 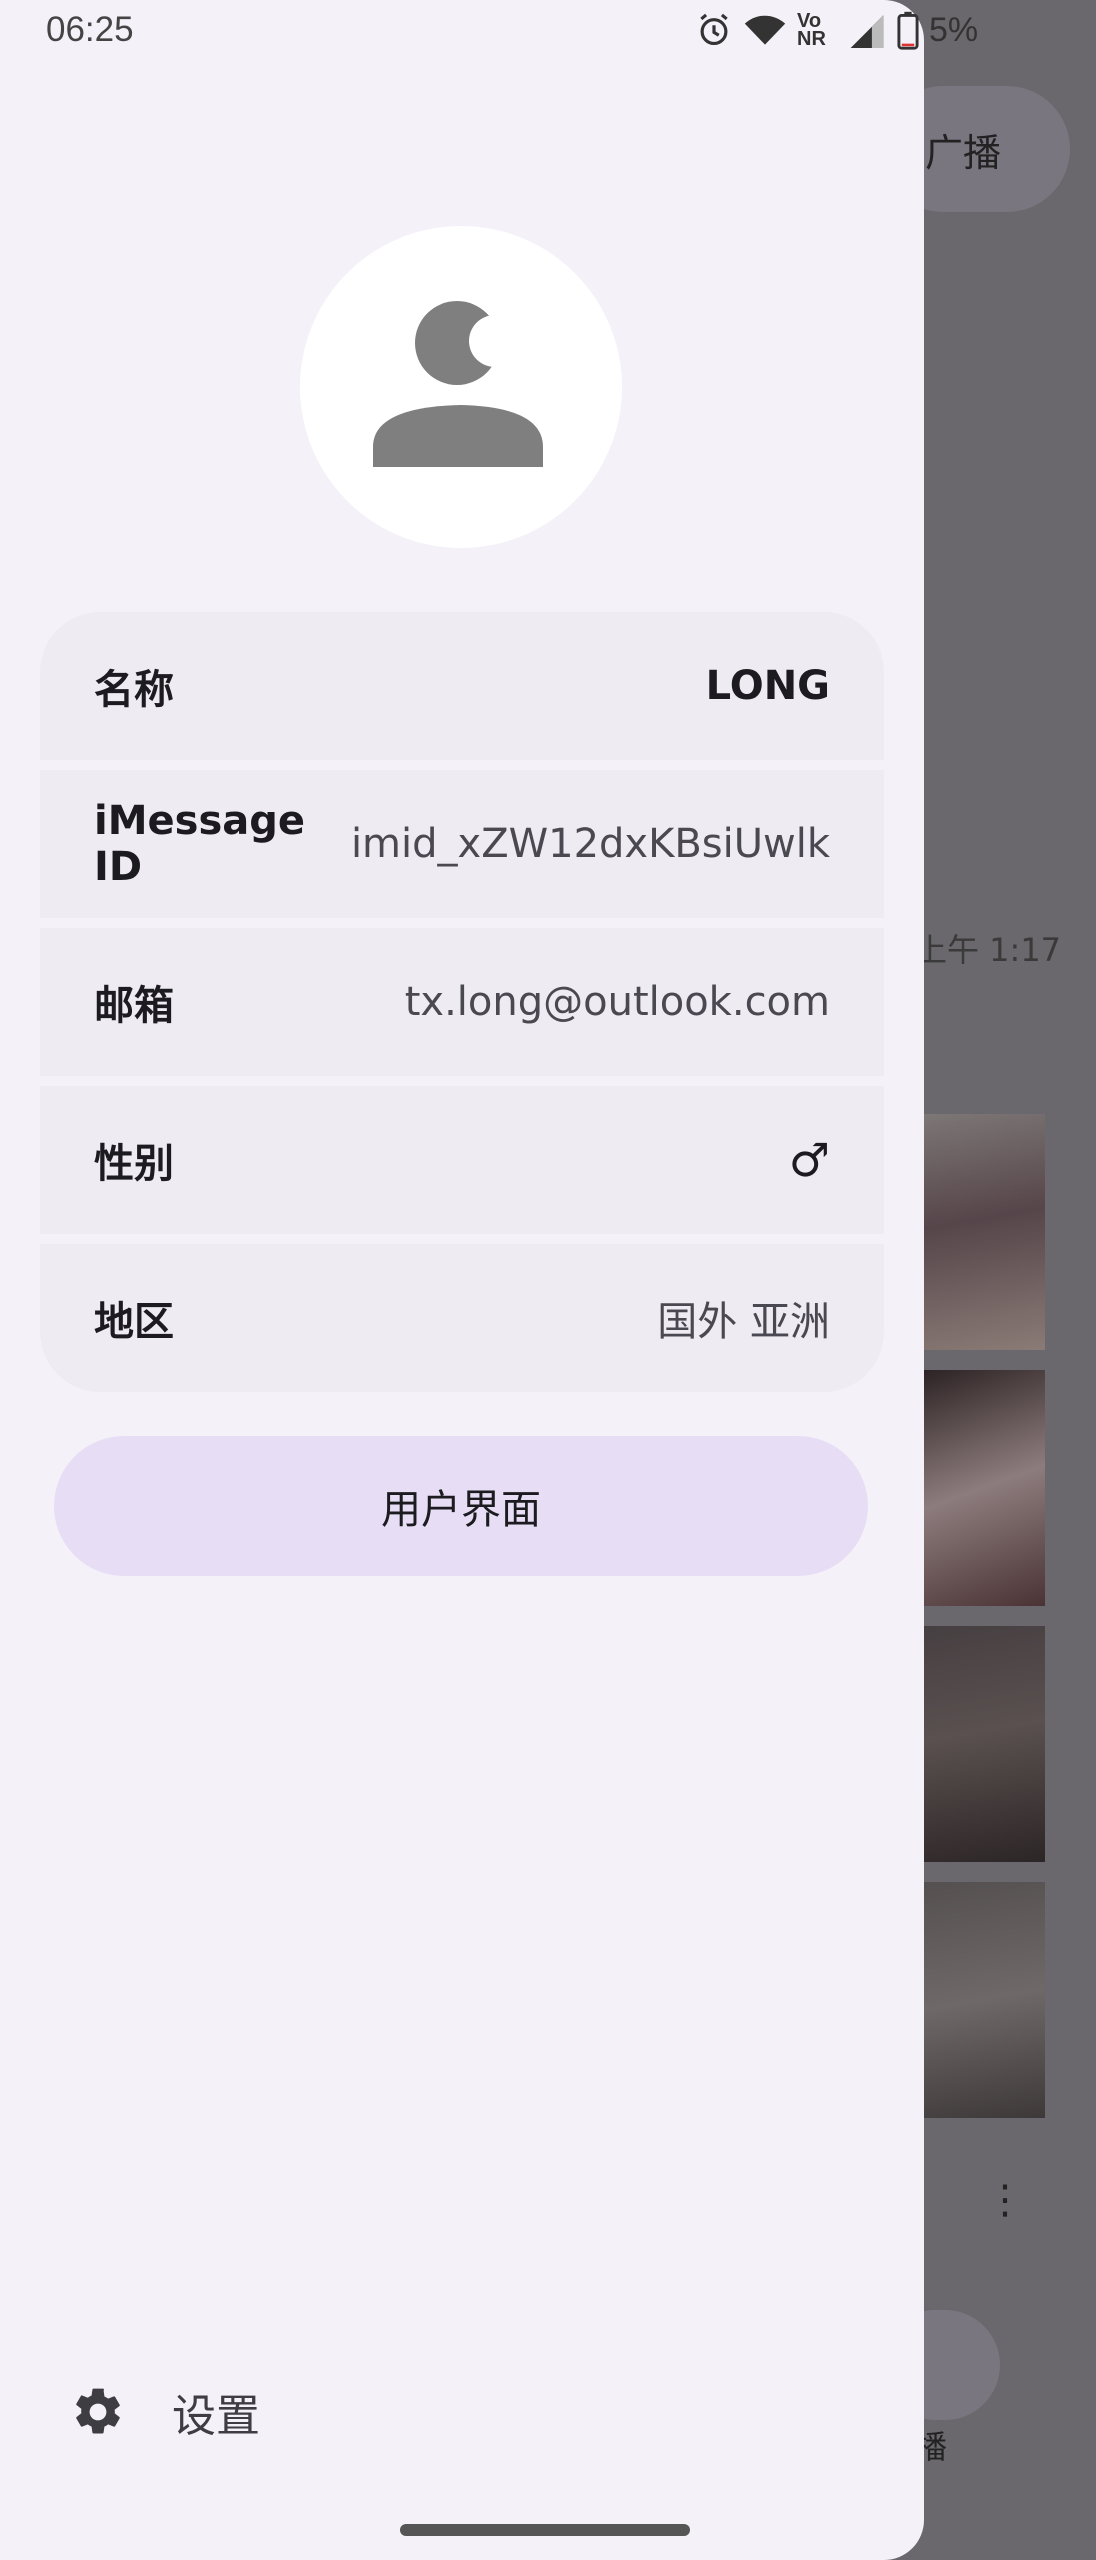 I want to click on message-timestamp: 上午 1:17, so click(x=988, y=950).